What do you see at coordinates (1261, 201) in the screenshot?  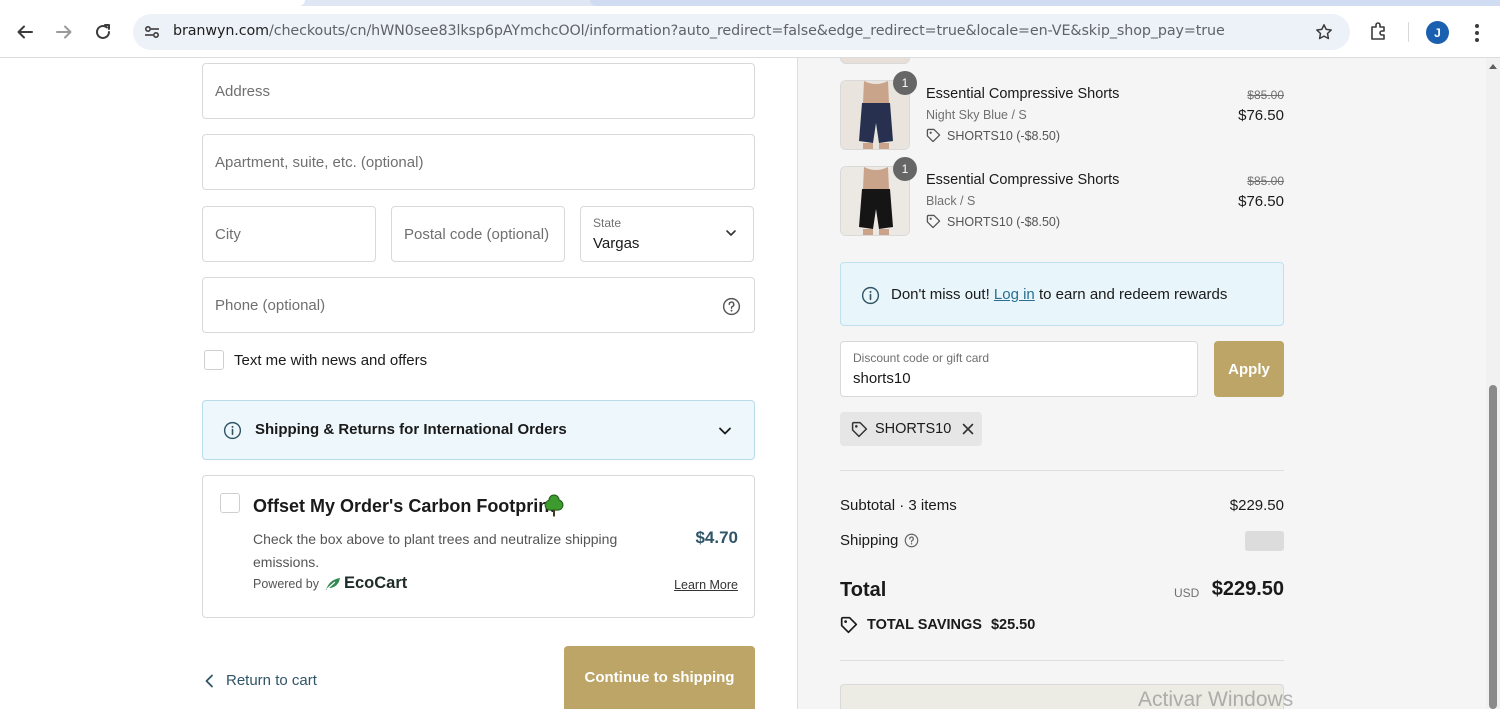 I see `line-price: $76.50` at bounding box center [1261, 201].